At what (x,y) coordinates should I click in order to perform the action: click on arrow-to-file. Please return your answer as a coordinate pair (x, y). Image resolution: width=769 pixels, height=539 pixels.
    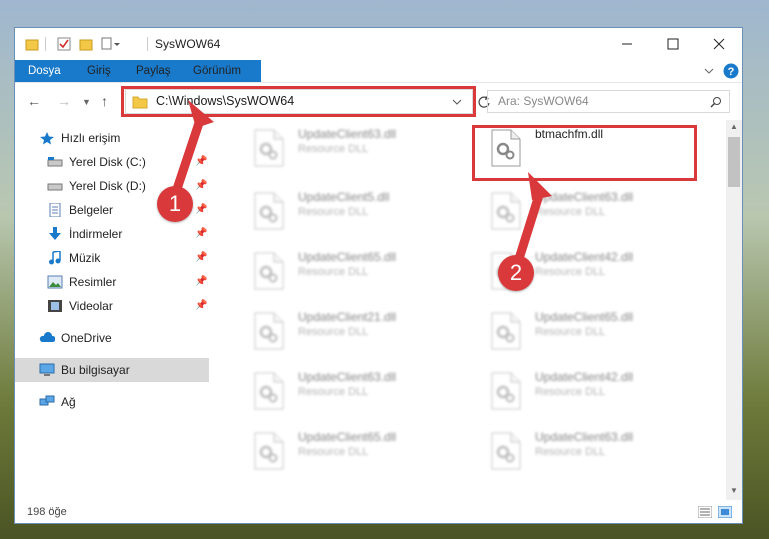
    Looking at the image, I should click on (529, 227).